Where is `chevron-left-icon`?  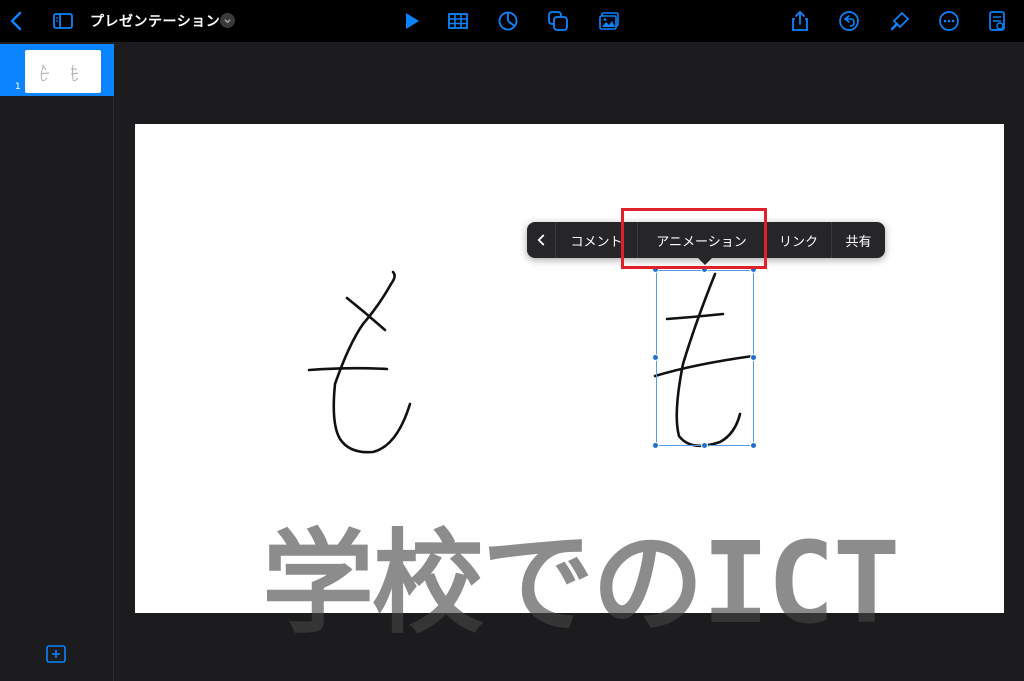
chevron-left-icon is located at coordinates (541, 240).